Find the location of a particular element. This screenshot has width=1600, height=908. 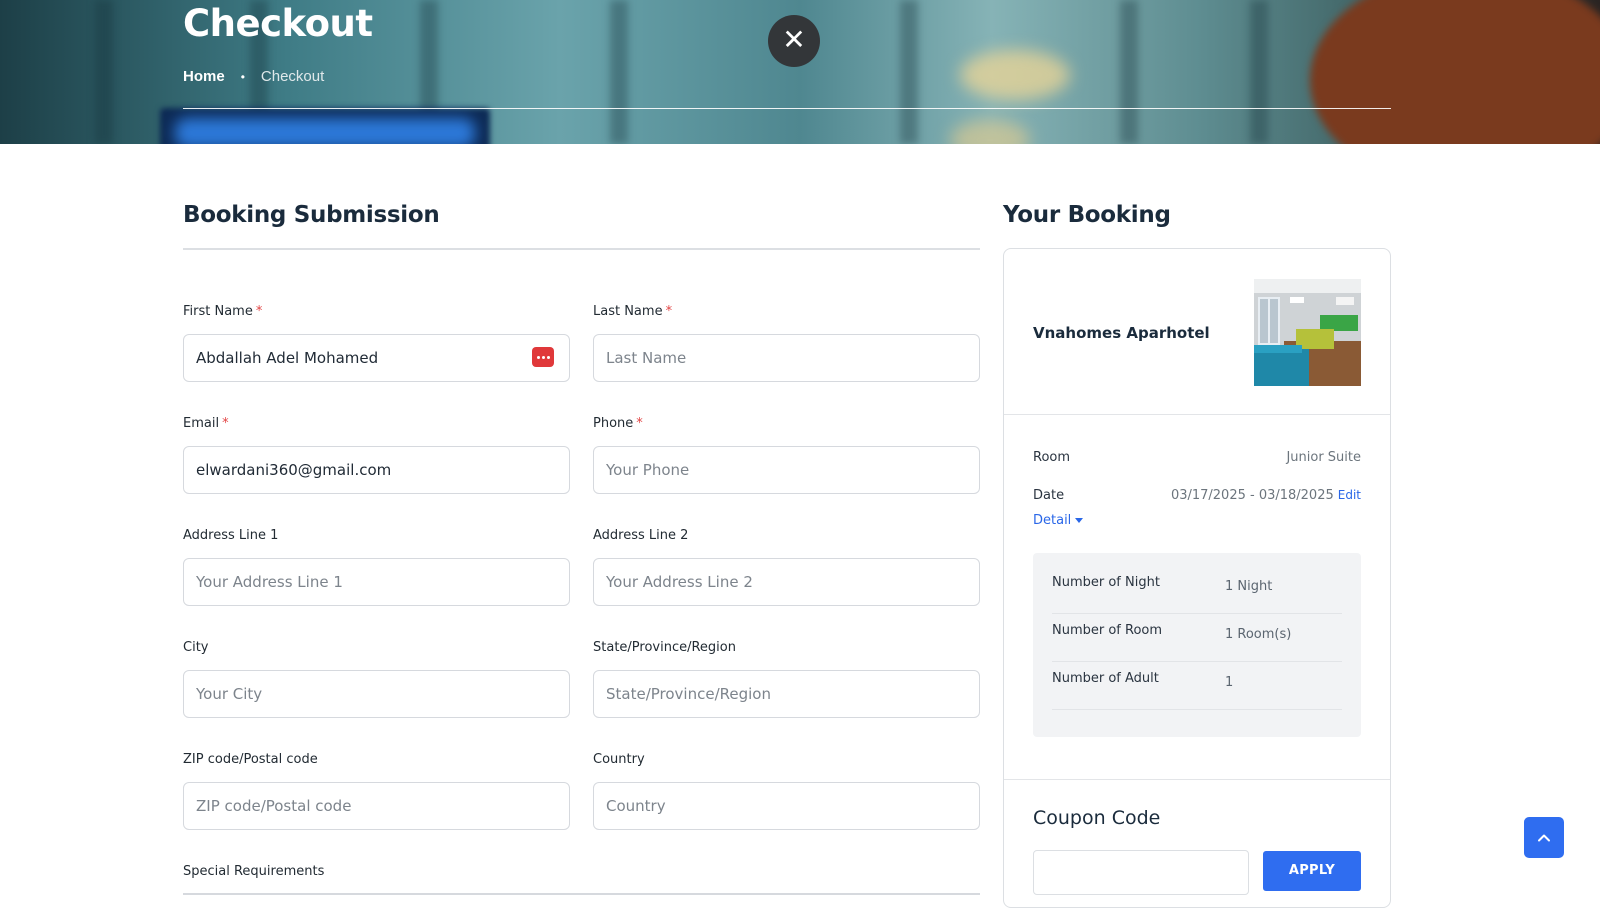

detail-row: Number of Adult 1 is located at coordinates (1197, 686).